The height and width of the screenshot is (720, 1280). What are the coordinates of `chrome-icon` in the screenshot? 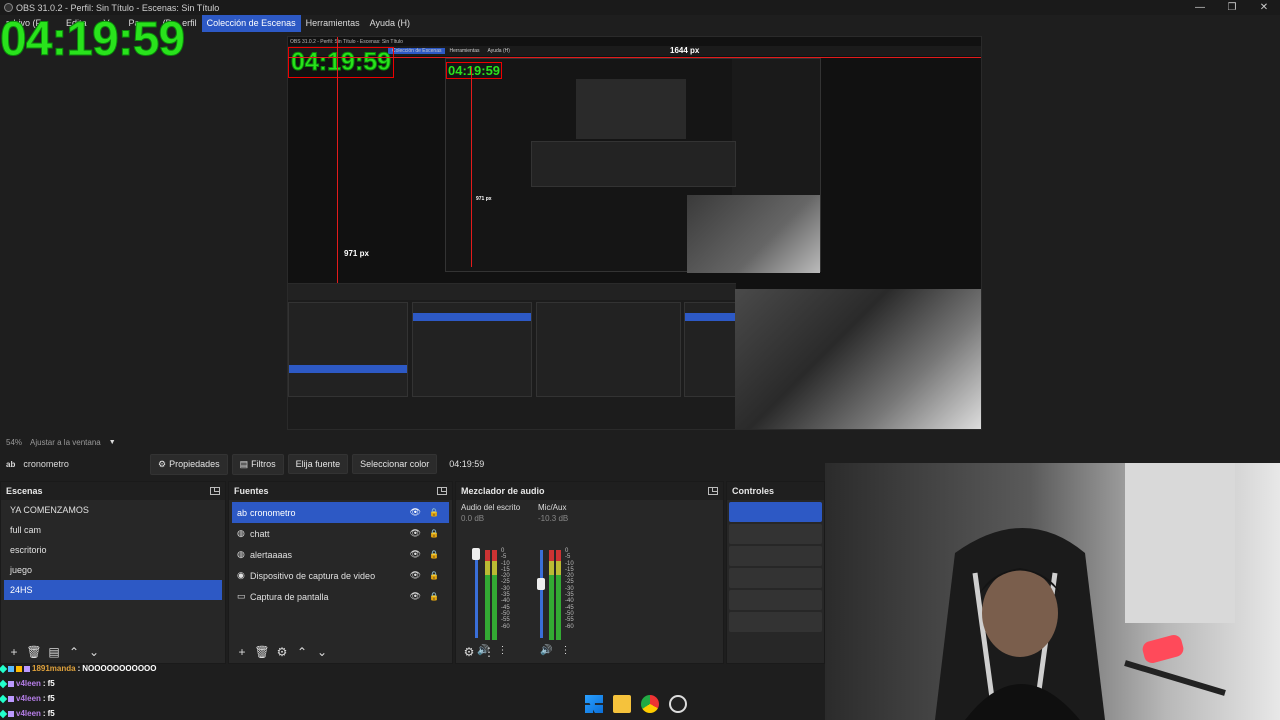 It's located at (650, 704).